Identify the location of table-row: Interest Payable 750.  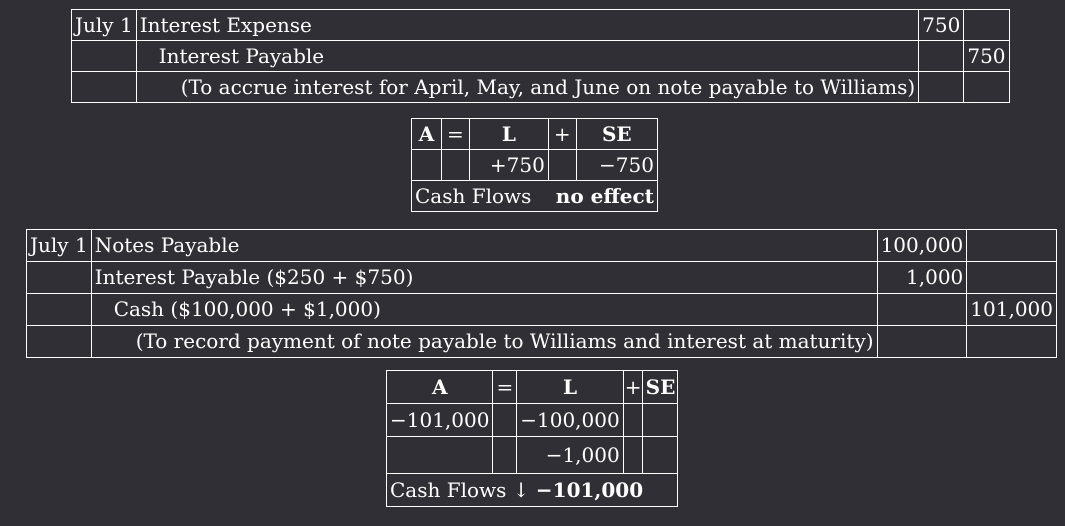
(540, 56).